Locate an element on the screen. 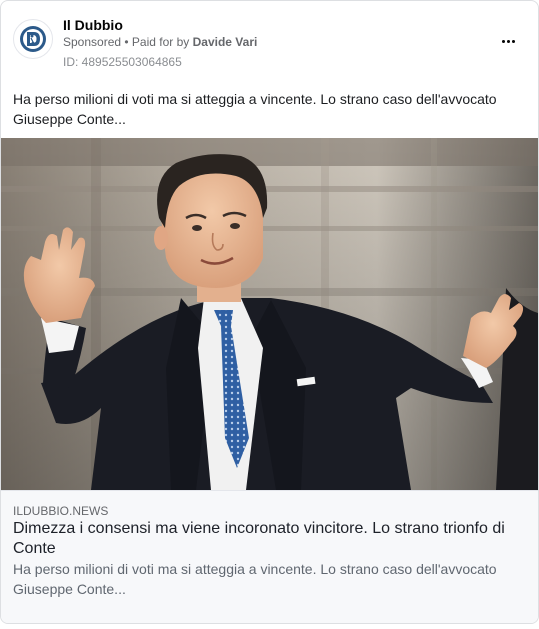  payer-name: Davide Vari is located at coordinates (225, 42).